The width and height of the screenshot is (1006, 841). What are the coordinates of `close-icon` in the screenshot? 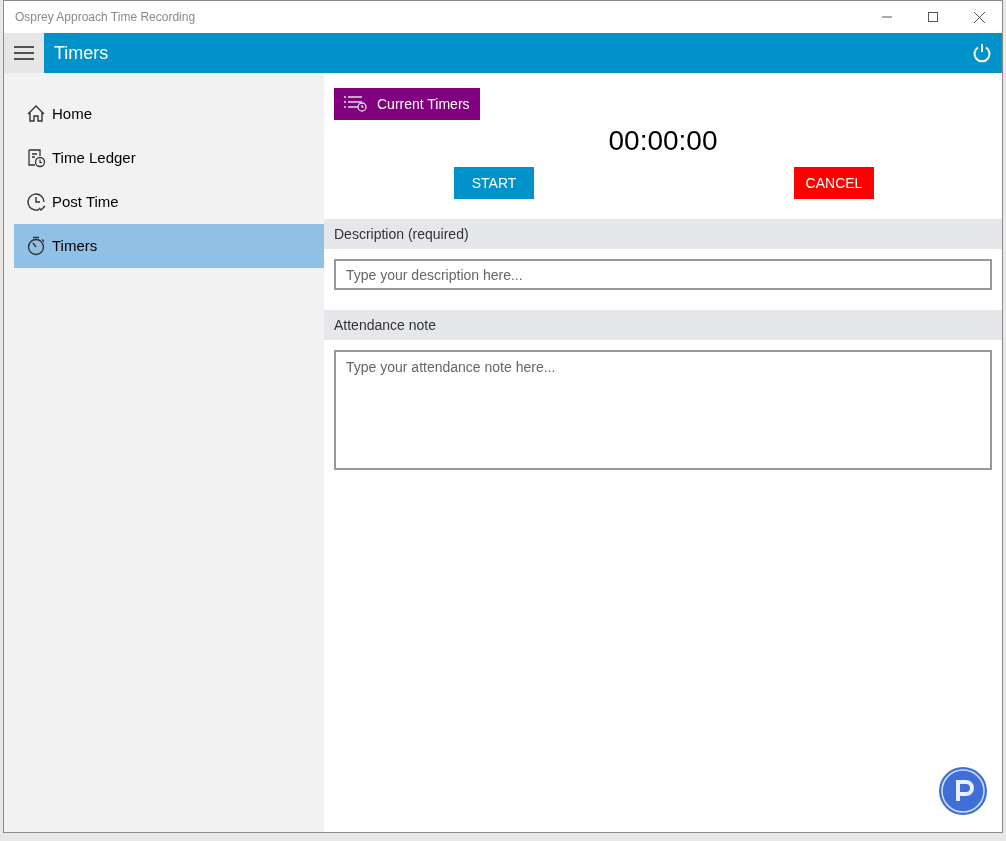 It's located at (979, 17).